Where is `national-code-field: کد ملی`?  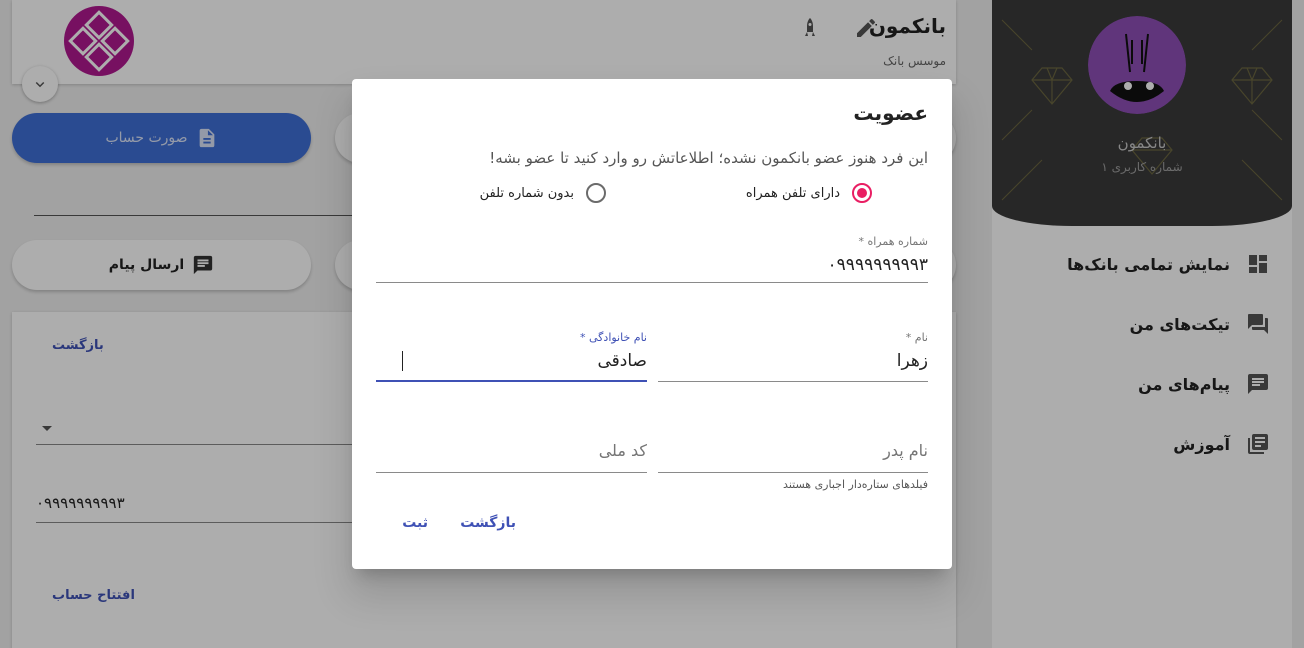 national-code-field: کد ملی is located at coordinates (511, 451).